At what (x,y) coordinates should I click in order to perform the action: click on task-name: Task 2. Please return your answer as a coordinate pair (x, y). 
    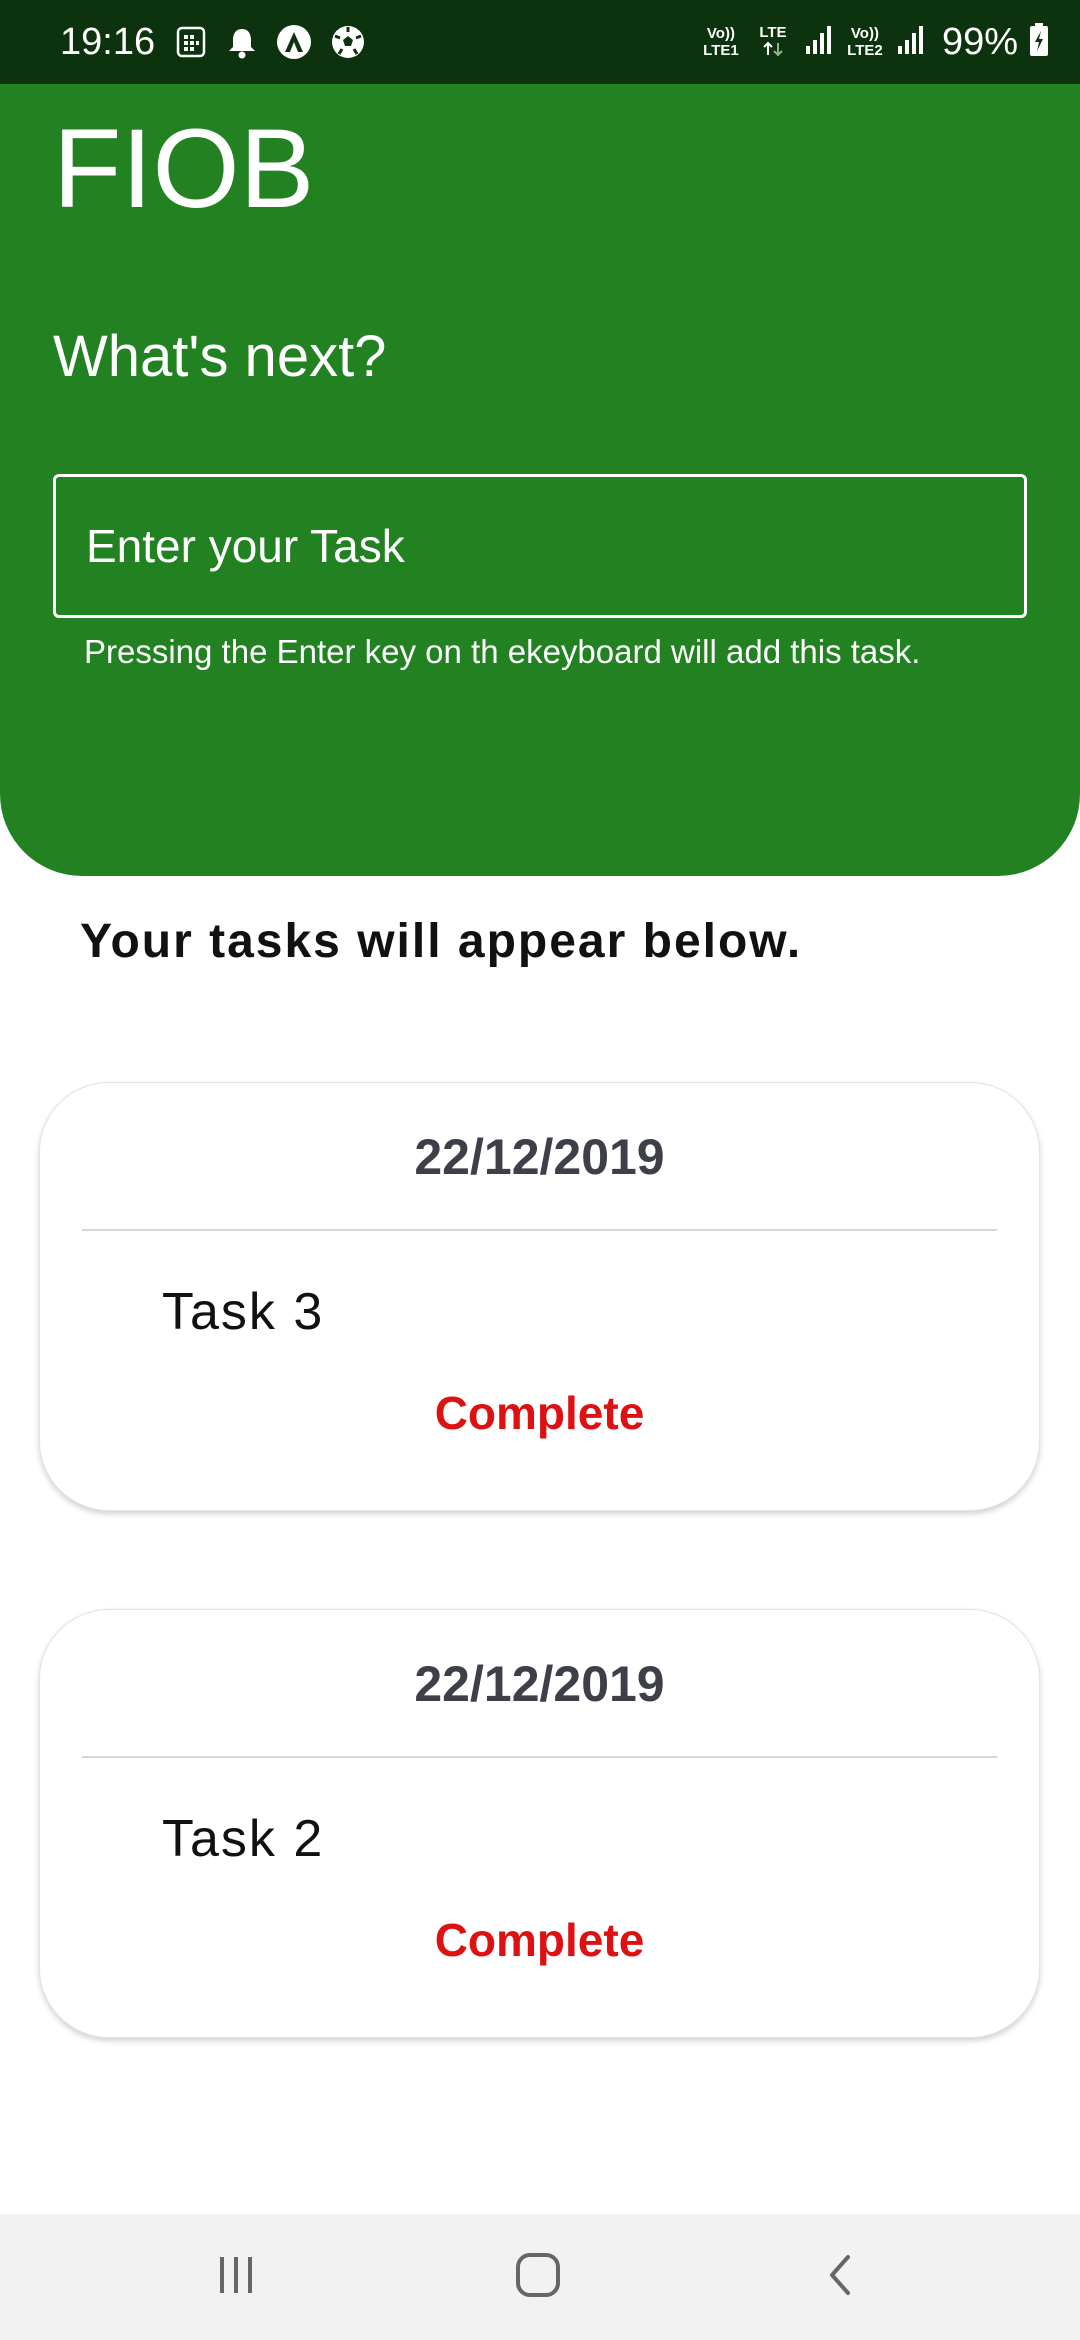
    Looking at the image, I should click on (243, 1839).